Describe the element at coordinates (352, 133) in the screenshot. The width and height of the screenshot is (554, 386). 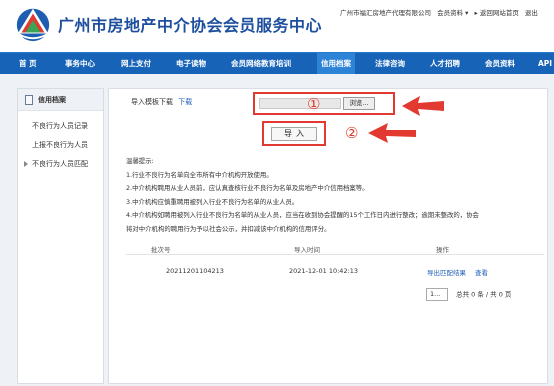
I see `annotation-marker-2: ②` at that location.